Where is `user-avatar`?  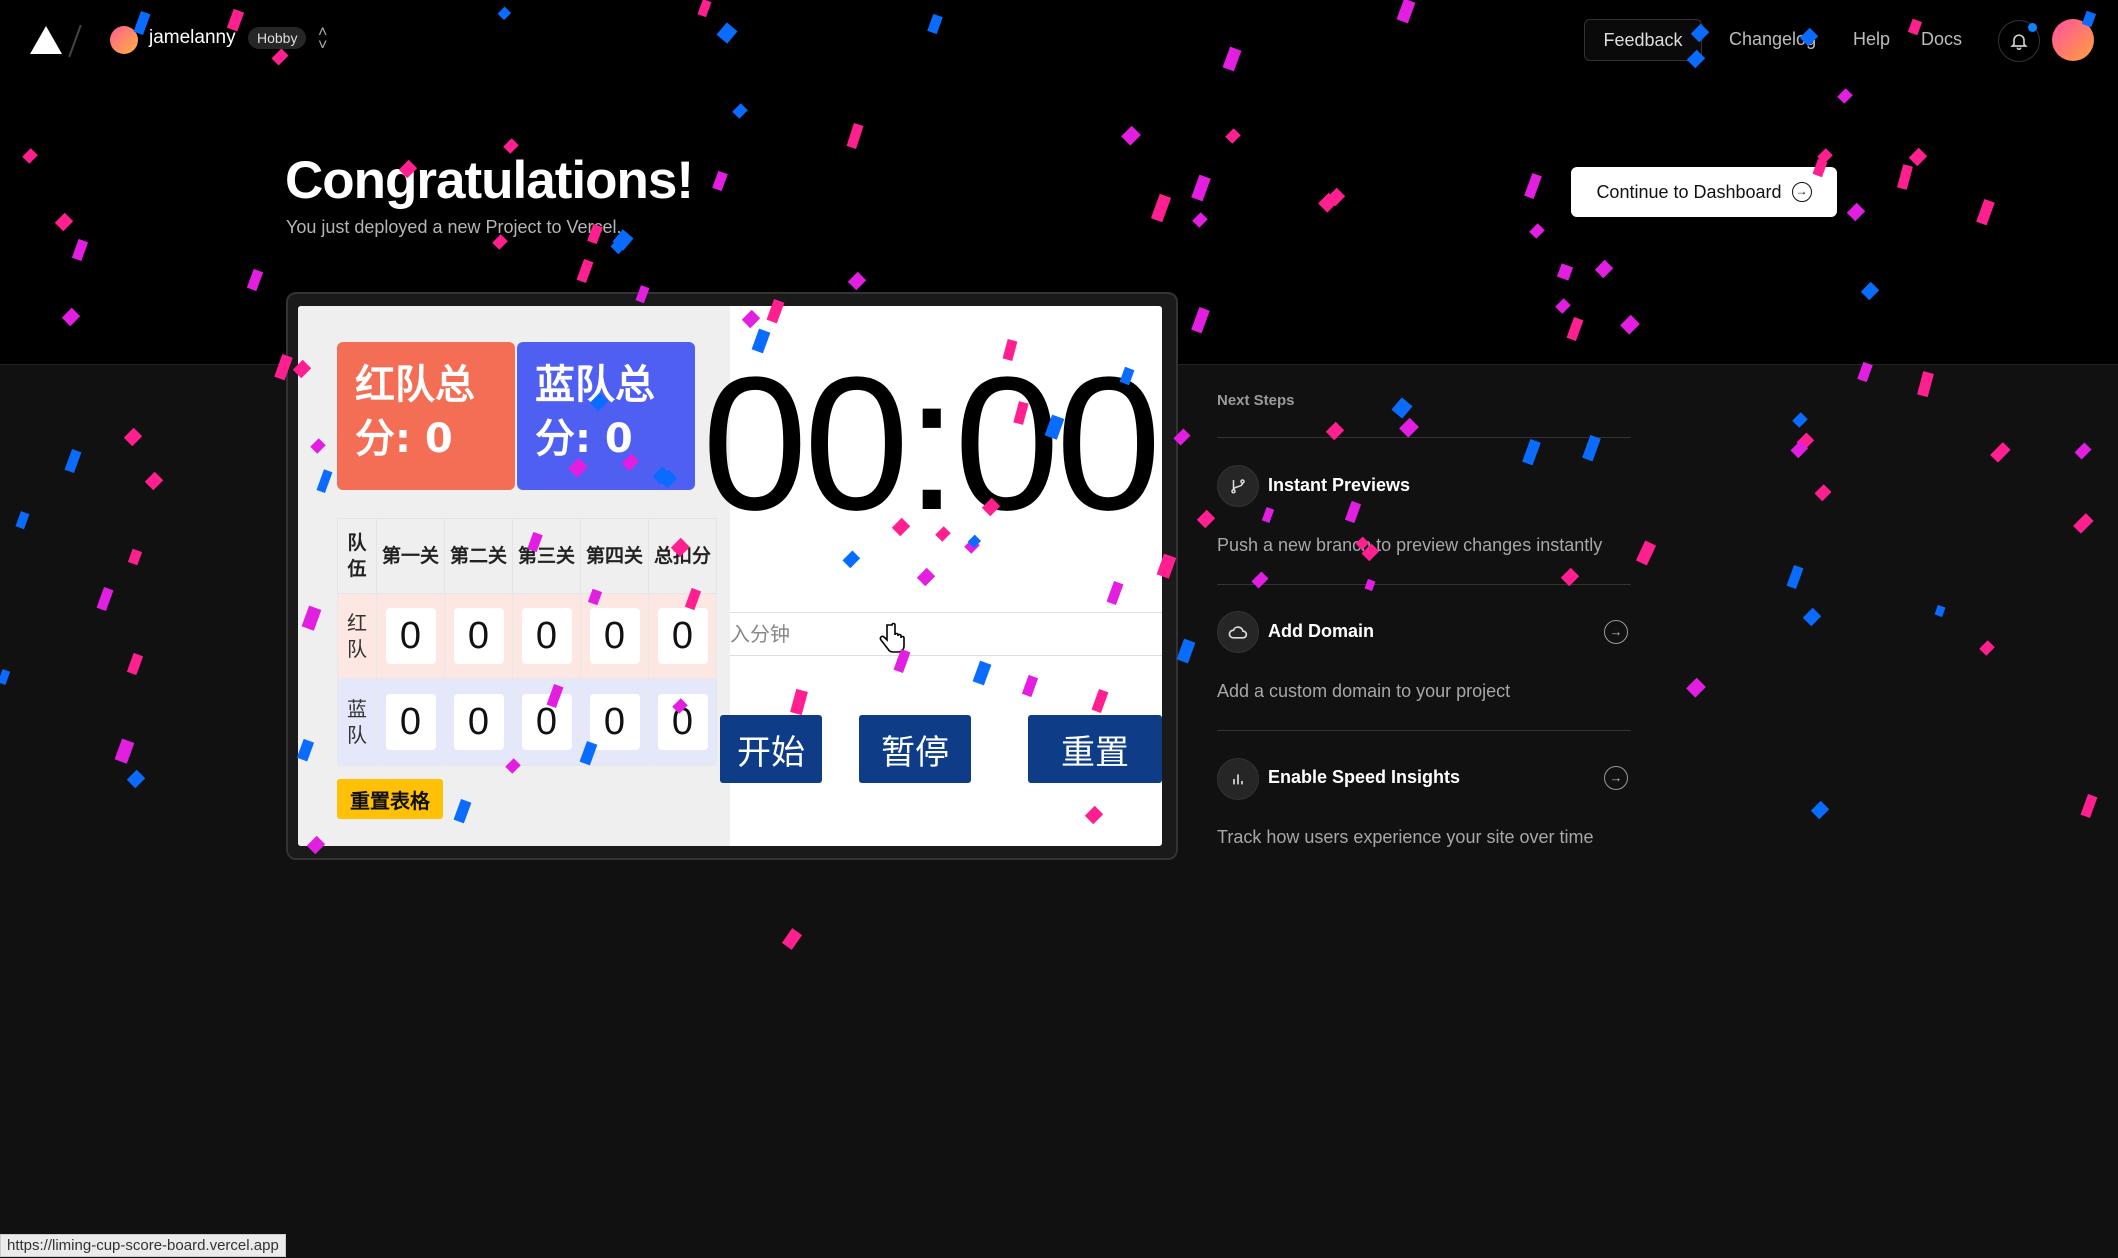
user-avatar is located at coordinates (2073, 40).